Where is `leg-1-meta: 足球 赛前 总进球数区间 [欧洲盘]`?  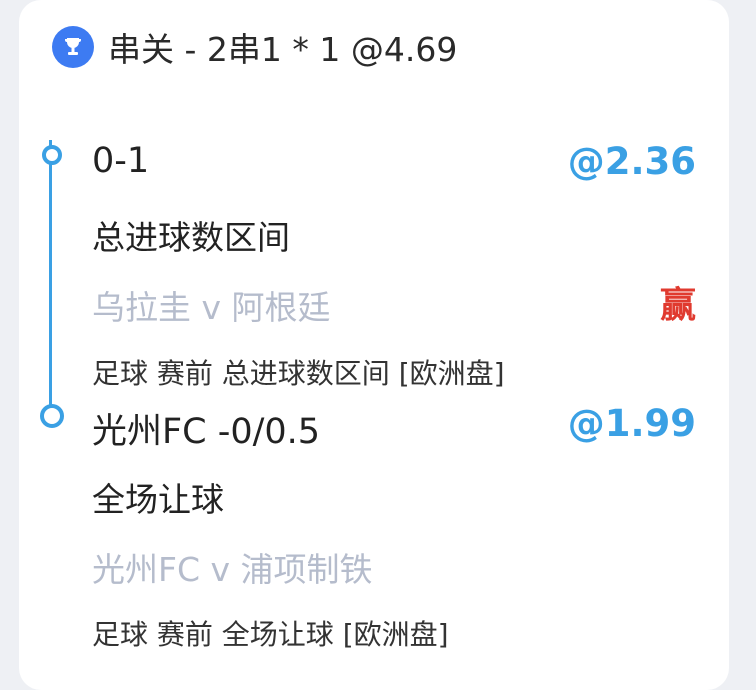
leg-1-meta: 足球 赛前 总进球数区间 [欧洲盘] is located at coordinates (298, 373).